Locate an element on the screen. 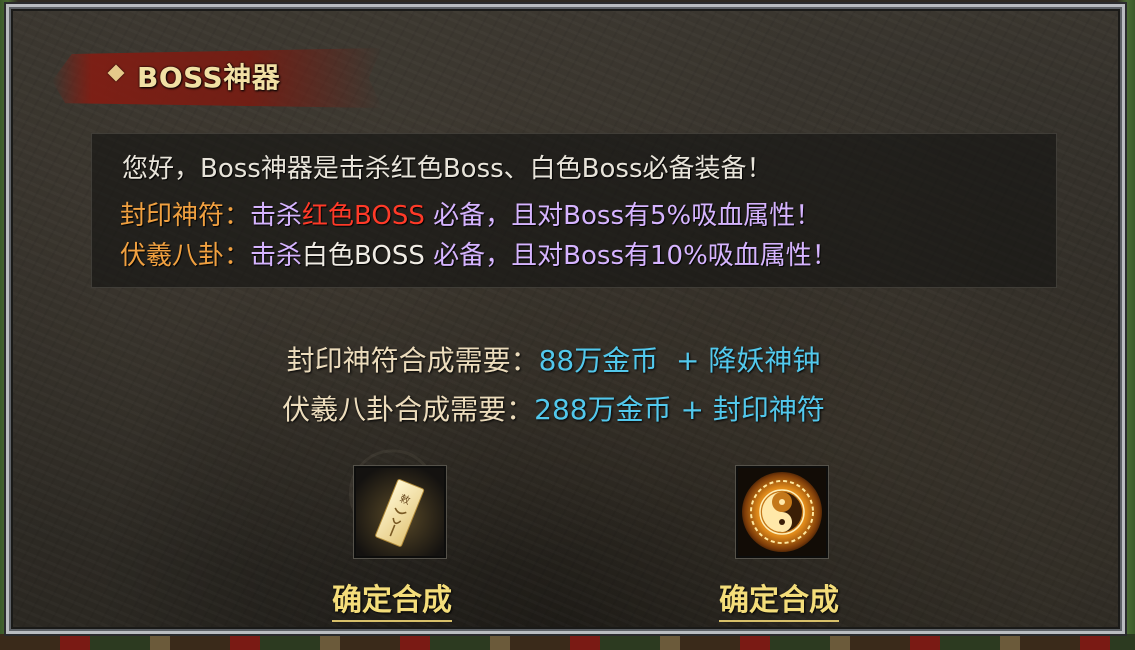  background-hud-strip is located at coordinates (567, 642).